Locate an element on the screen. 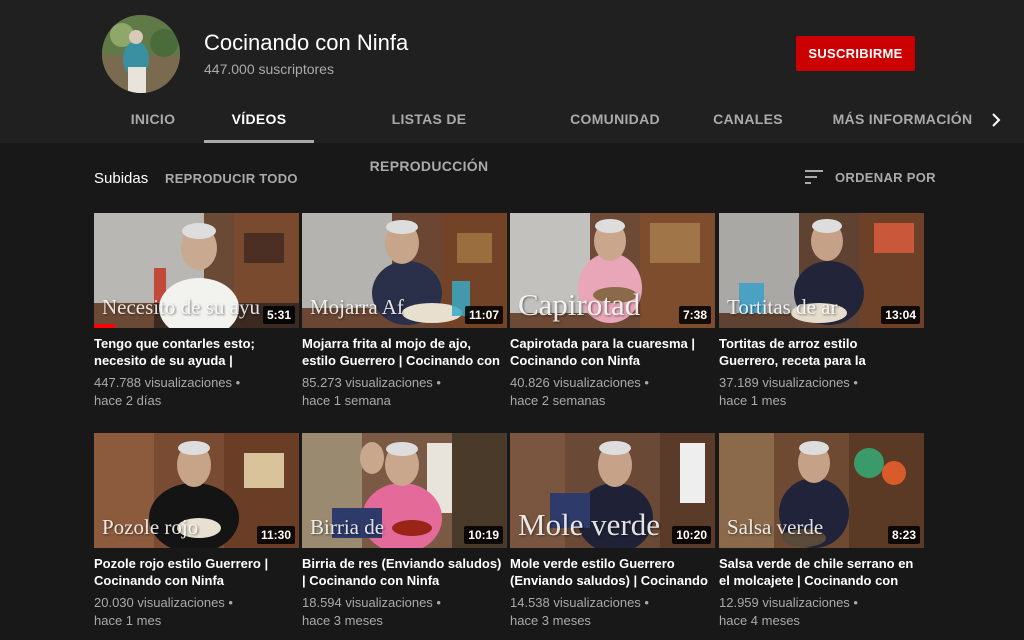  video-duration: 11:30 is located at coordinates (275, 535).